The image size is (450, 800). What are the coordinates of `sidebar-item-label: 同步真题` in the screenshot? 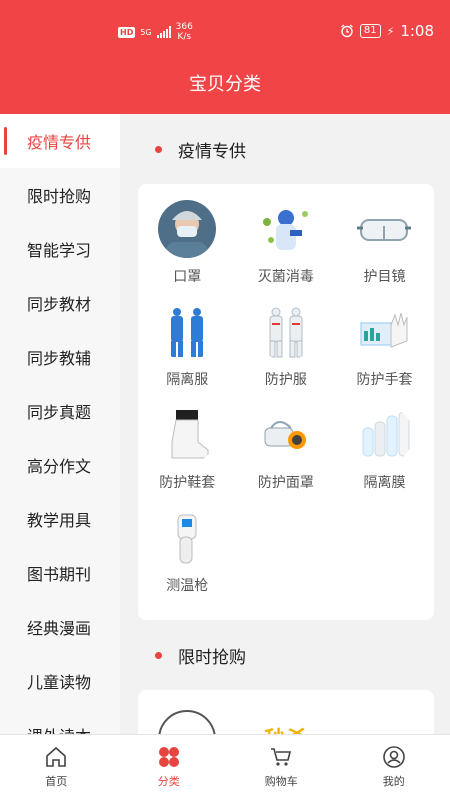 It's located at (59, 412).